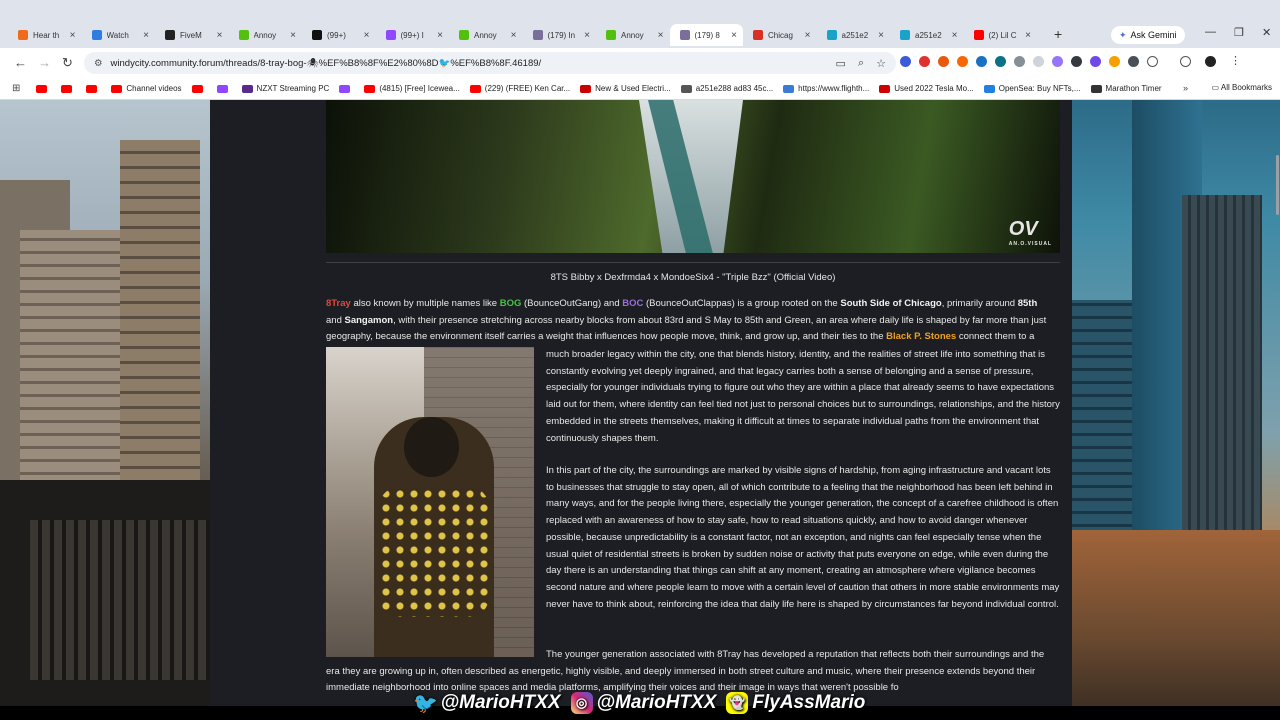 Image resolution: width=1280 pixels, height=720 pixels. Describe the element at coordinates (1210, 61) in the screenshot. I see `avatar` at that location.